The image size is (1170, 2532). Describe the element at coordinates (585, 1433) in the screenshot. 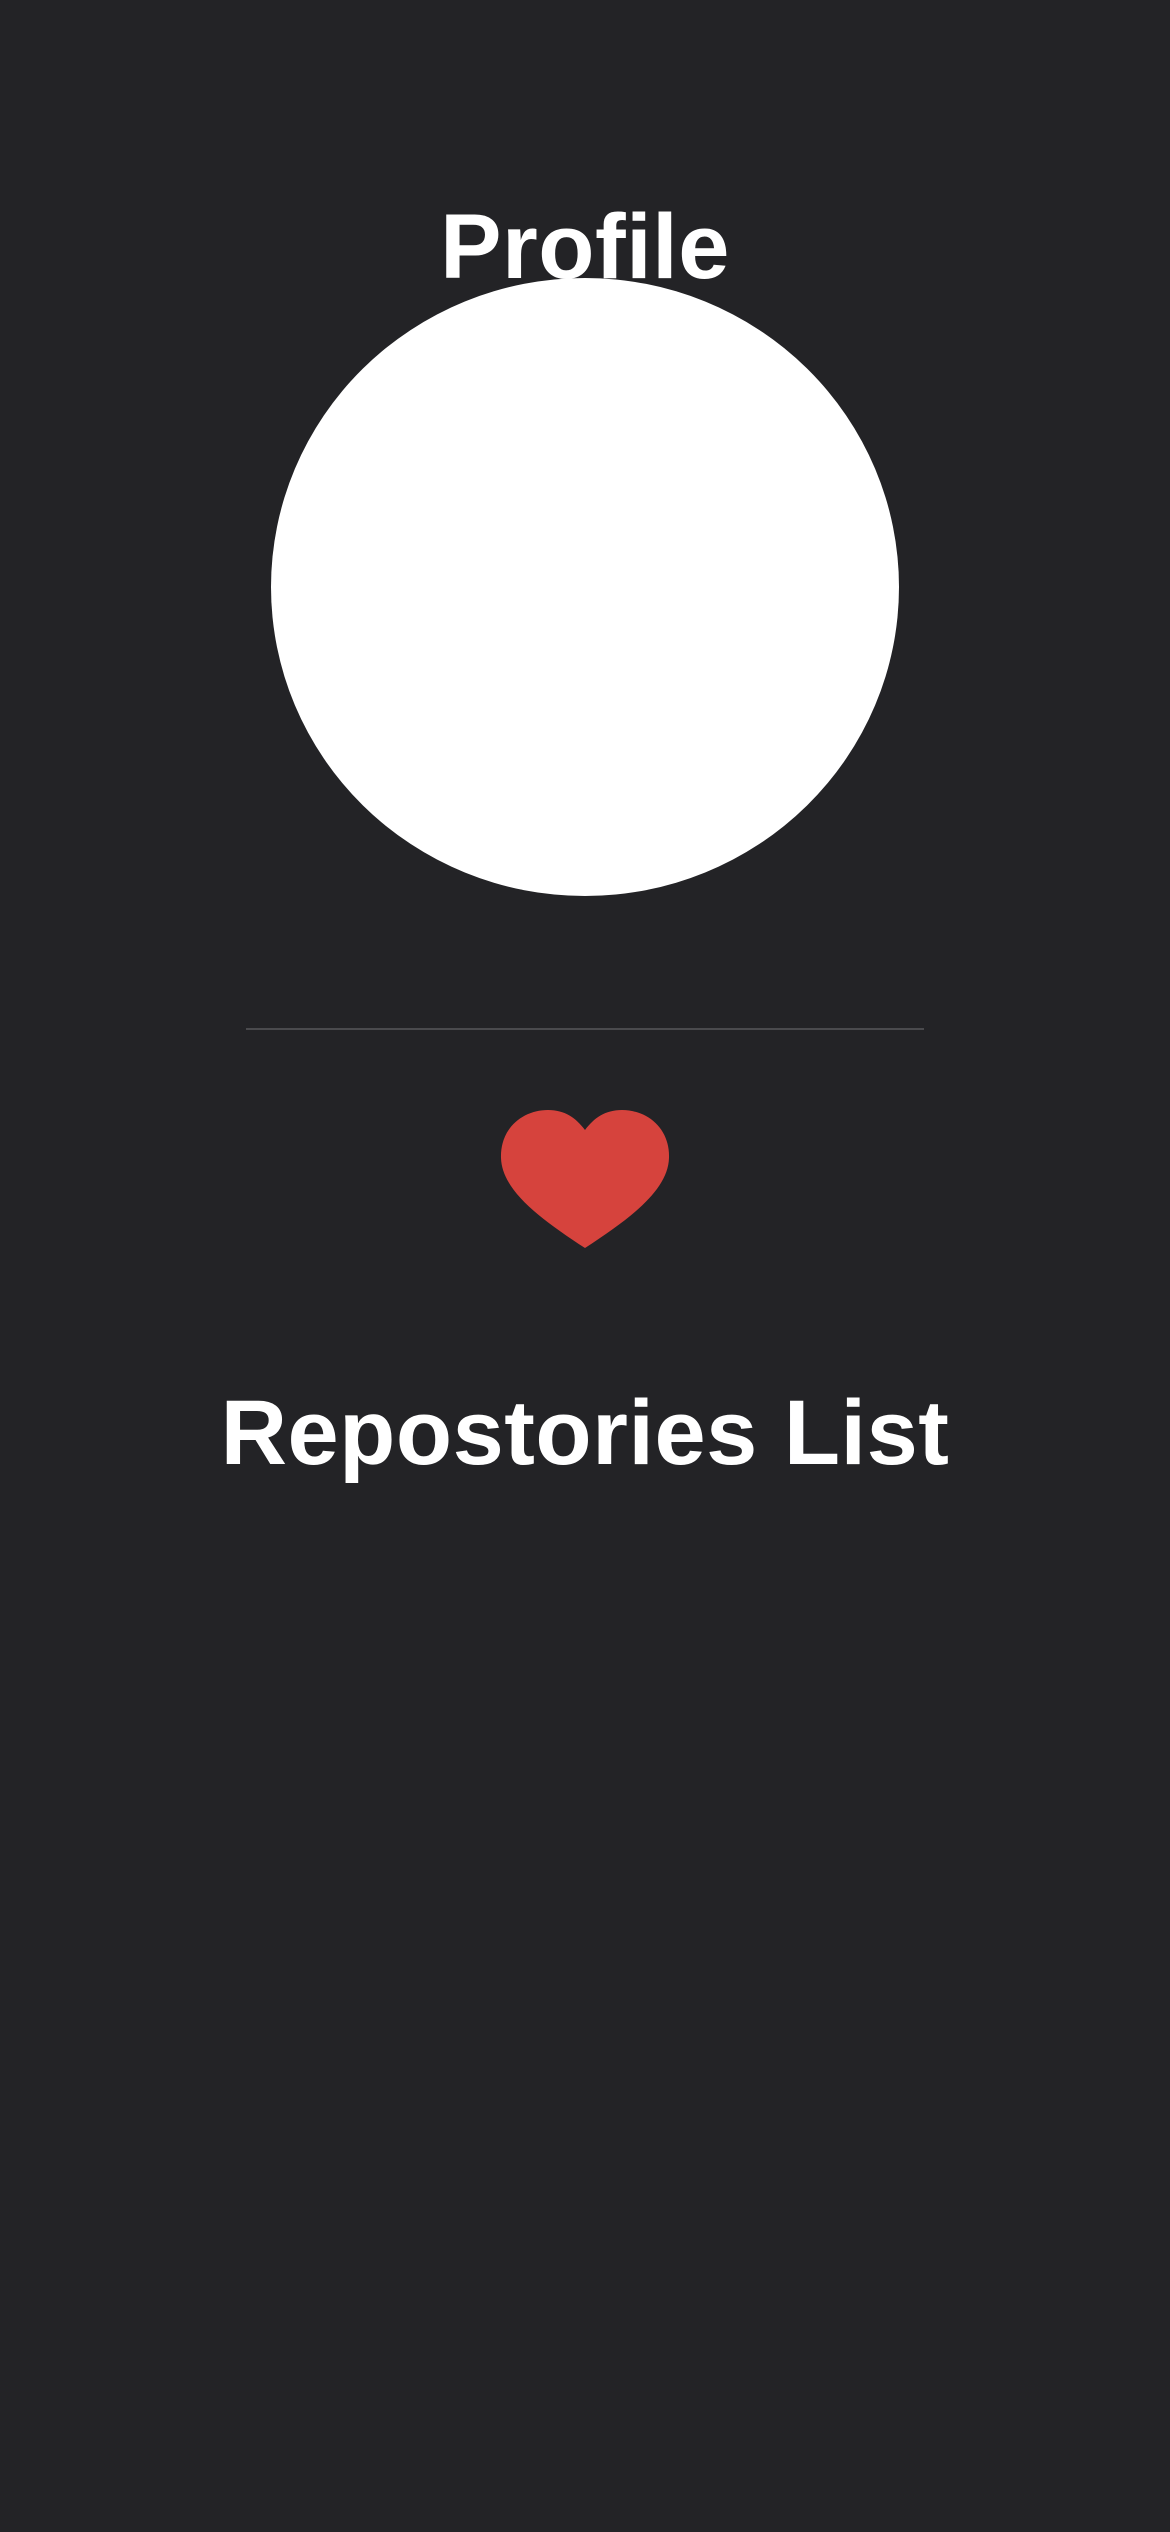

I see `repositories-list-title: Repostories List` at that location.